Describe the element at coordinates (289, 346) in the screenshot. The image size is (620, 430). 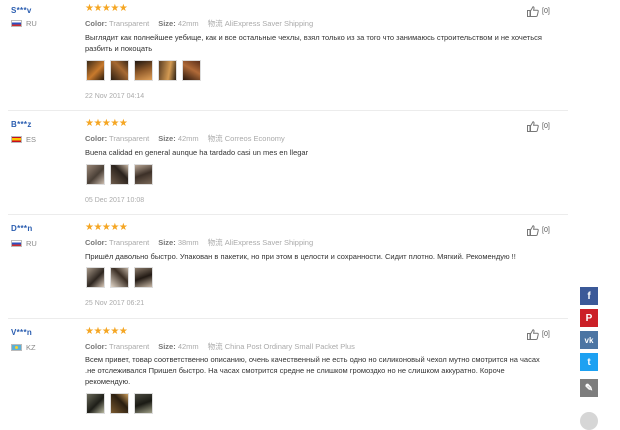
I see `shipping-value: China Post Ordinary Small Packet Plus` at that location.